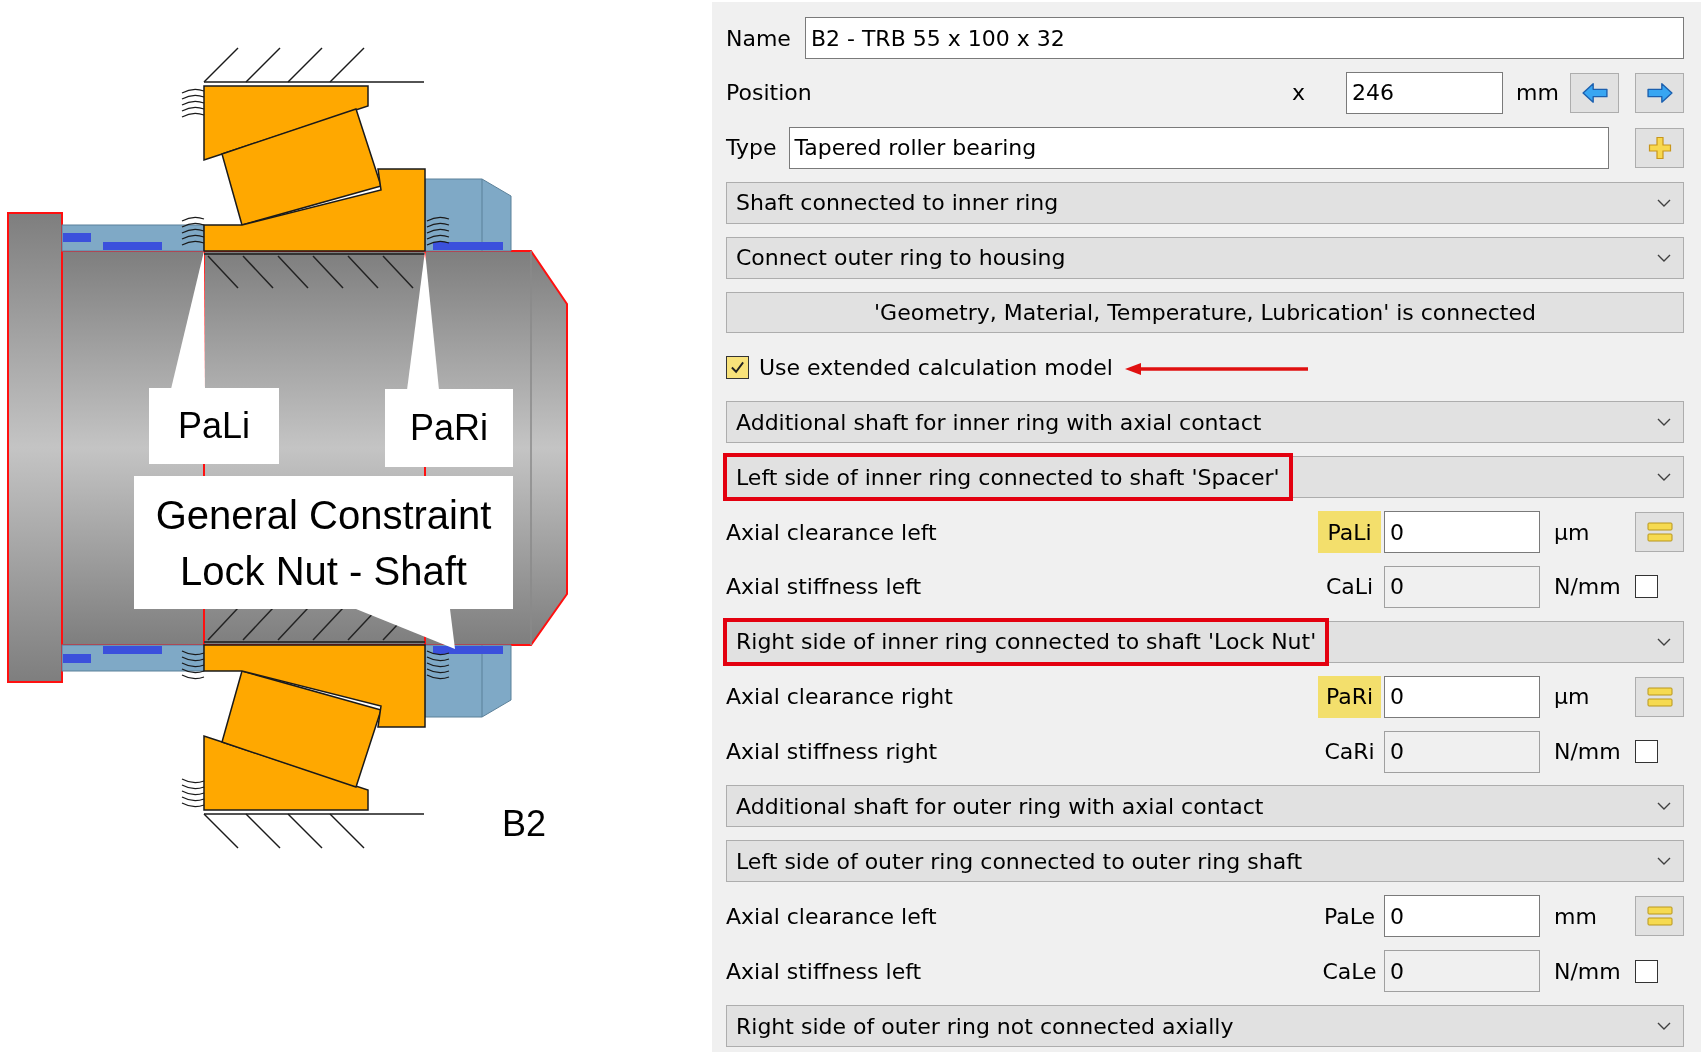 The width and height of the screenshot is (1704, 1058). I want to click on dropdown: Additional shaft for inner ring with axial contact, so click(1205, 422).